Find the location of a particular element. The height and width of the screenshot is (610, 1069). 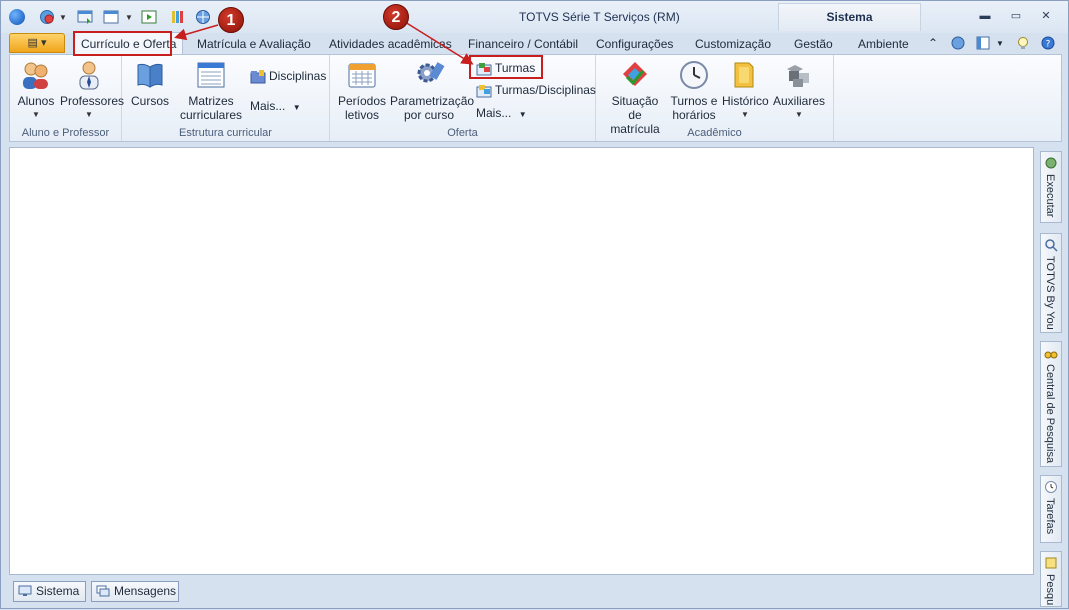

group-label: Oferta is located at coordinates (462, 133).